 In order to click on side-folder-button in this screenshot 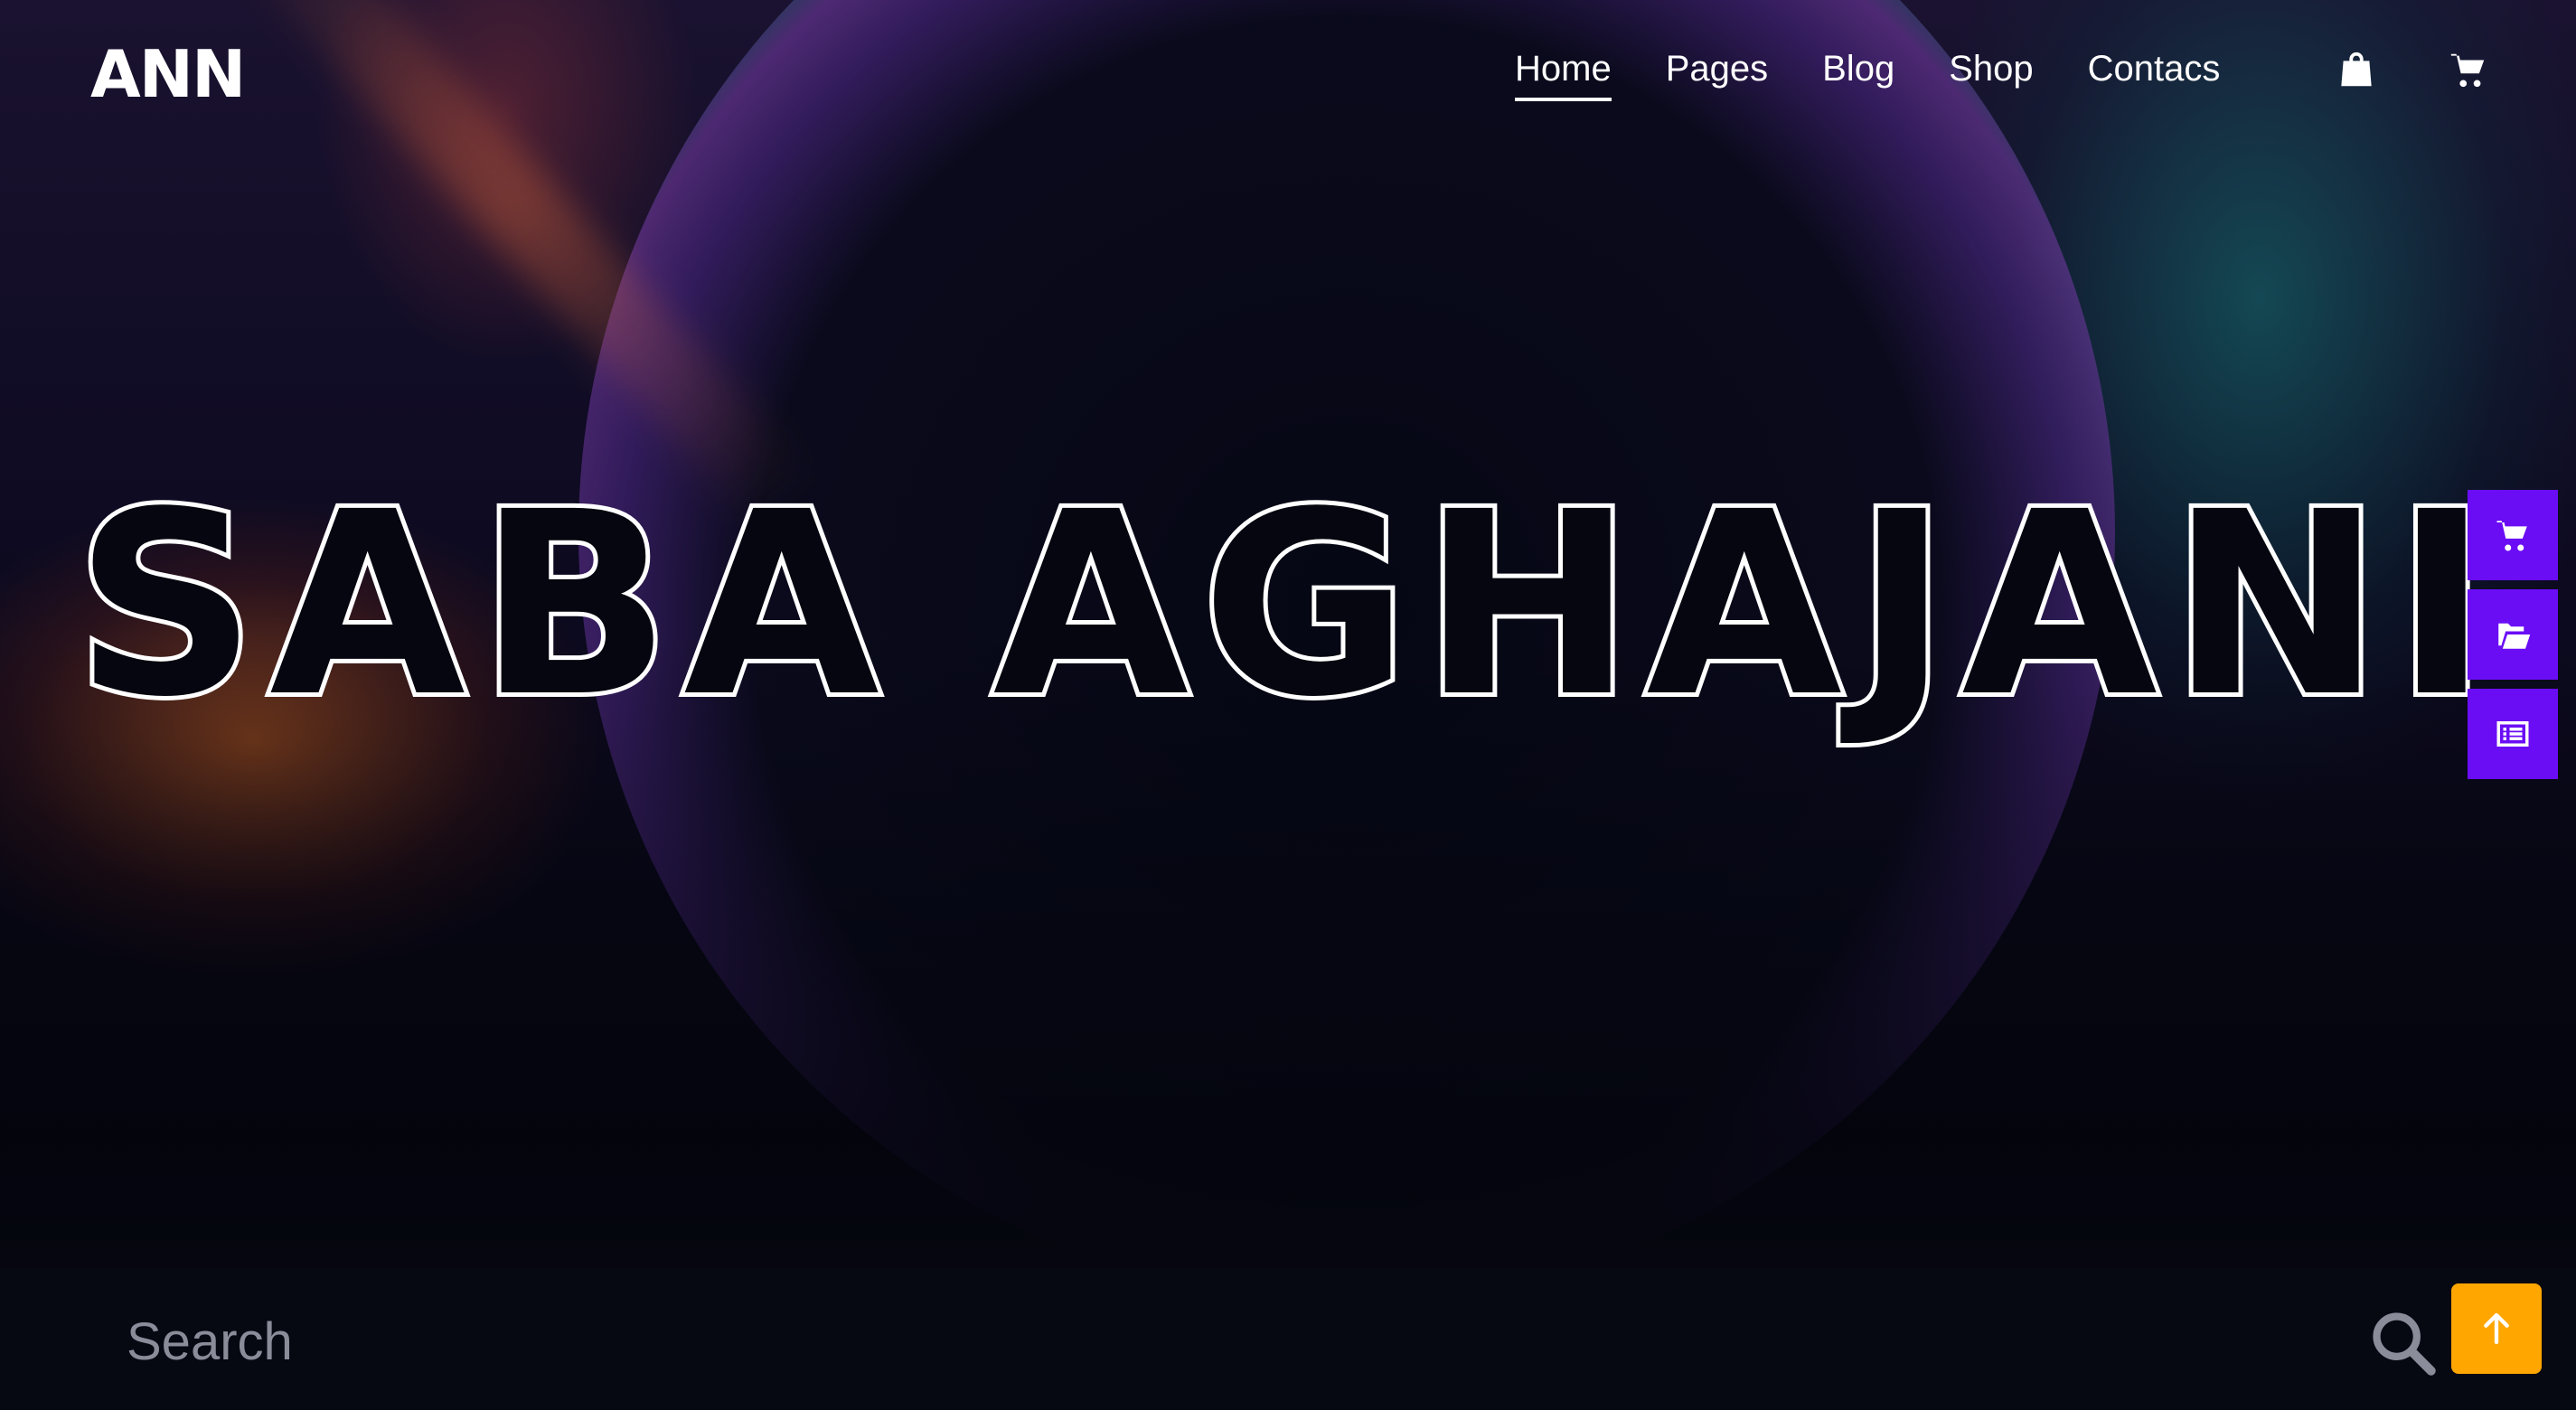, I will do `click(2513, 634)`.